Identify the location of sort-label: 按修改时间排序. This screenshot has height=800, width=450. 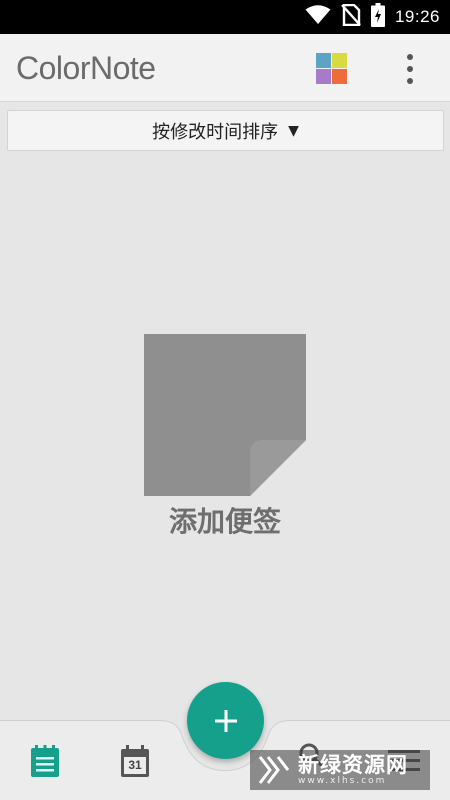
(215, 132).